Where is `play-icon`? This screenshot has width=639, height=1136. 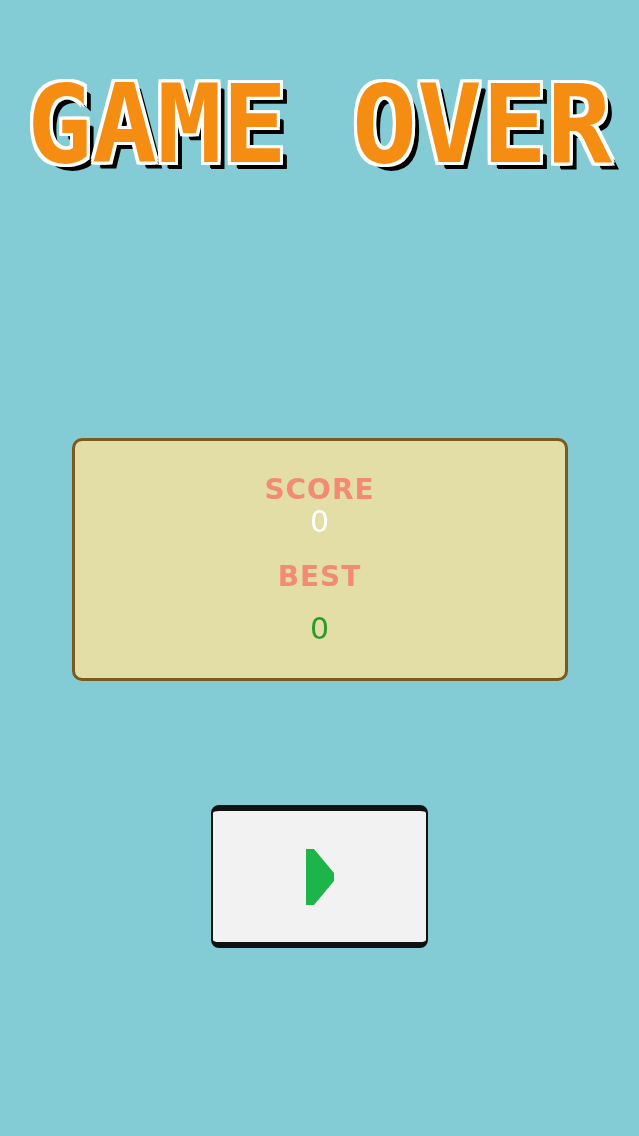
play-icon is located at coordinates (319, 876).